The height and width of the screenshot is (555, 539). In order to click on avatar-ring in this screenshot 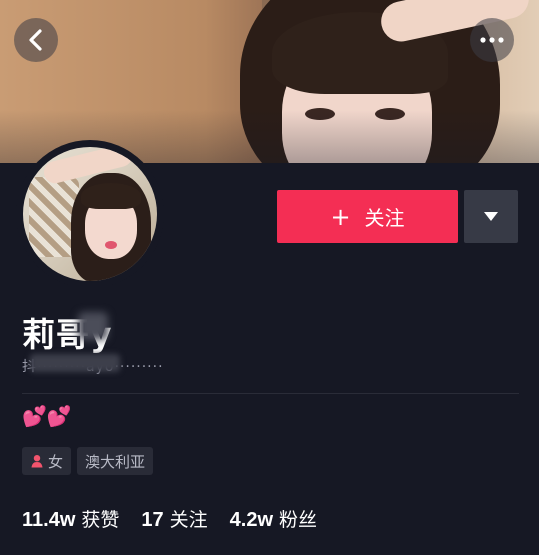, I will do `click(90, 214)`.